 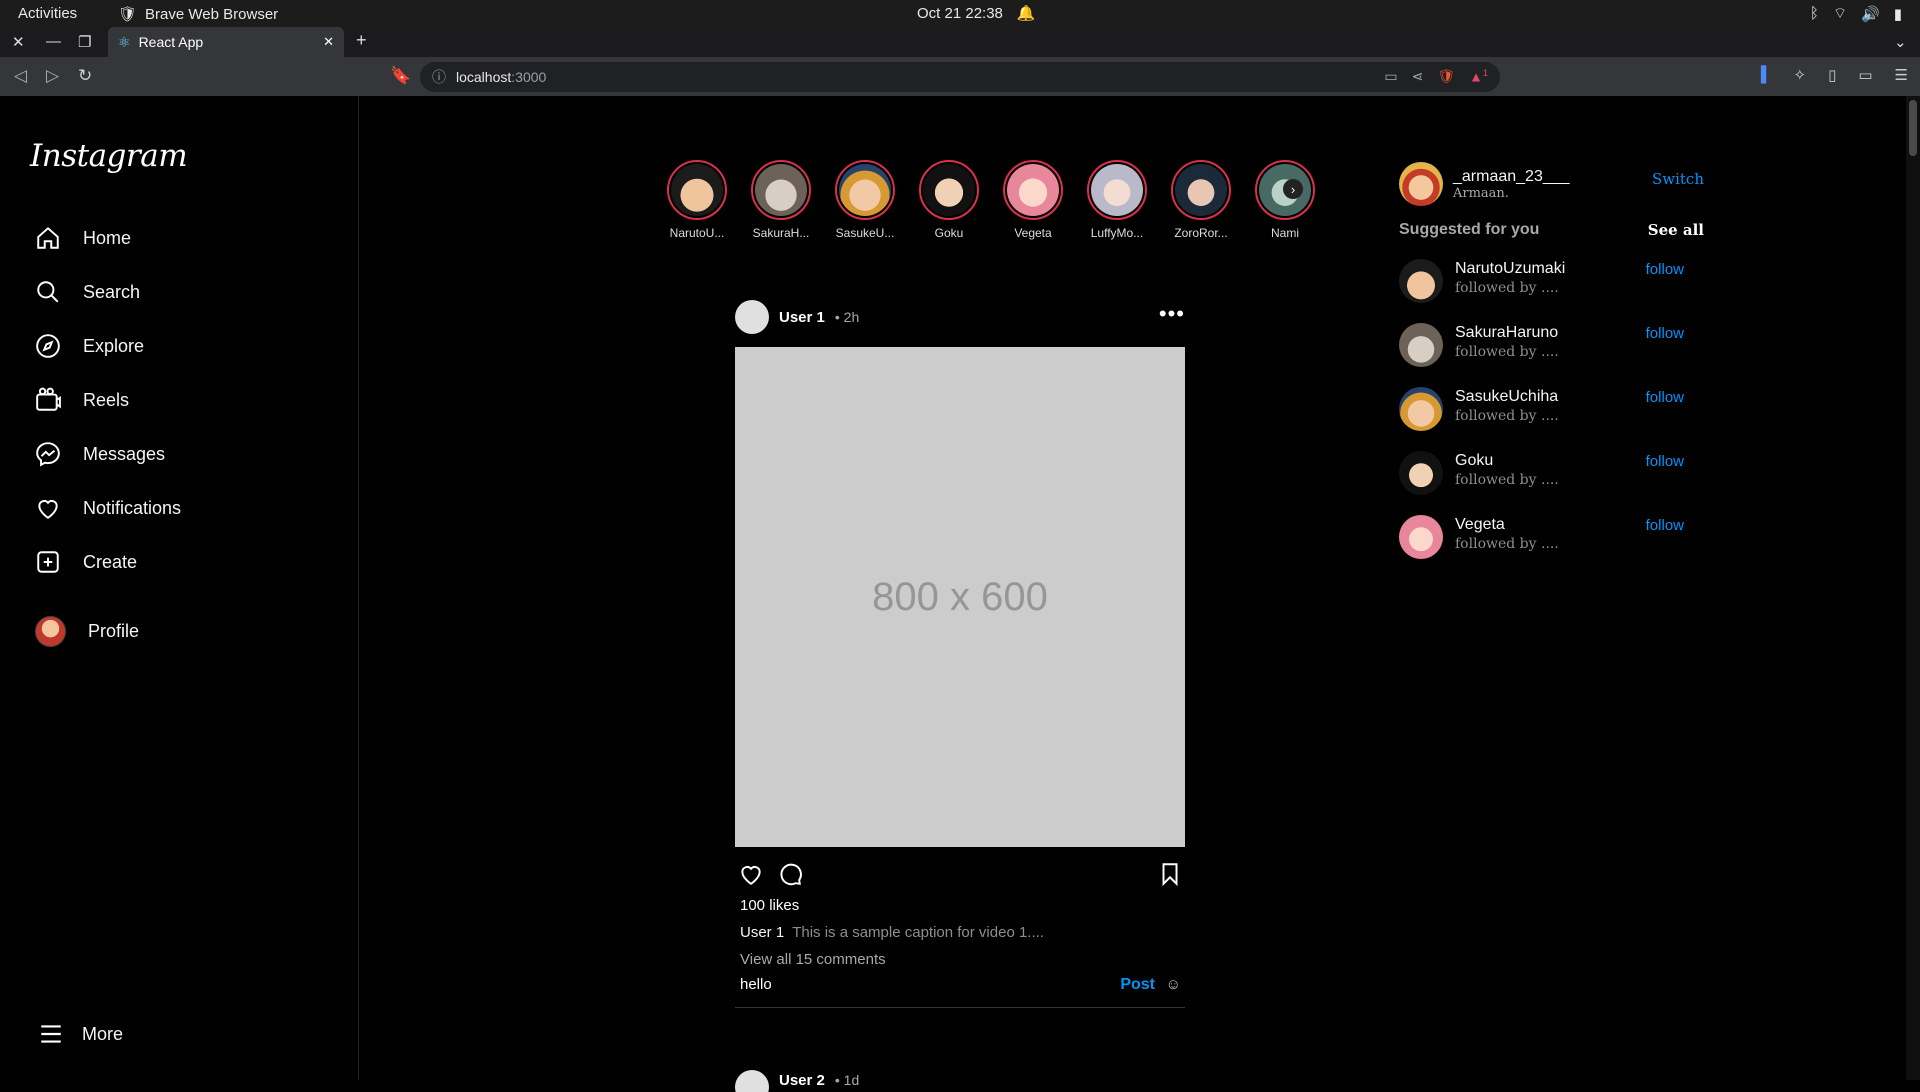 I want to click on switch-account-button: Switch, so click(x=1678, y=179).